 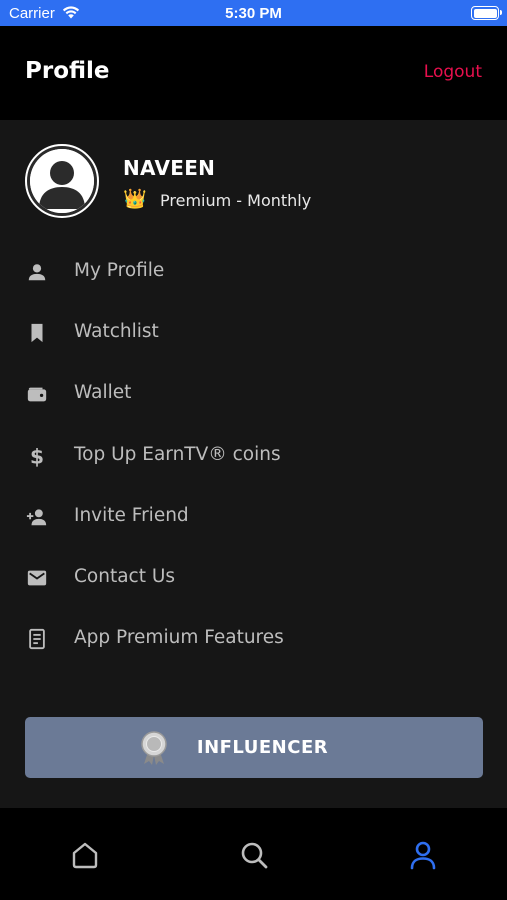 I want to click on profile-icon, so click(x=423, y=855).